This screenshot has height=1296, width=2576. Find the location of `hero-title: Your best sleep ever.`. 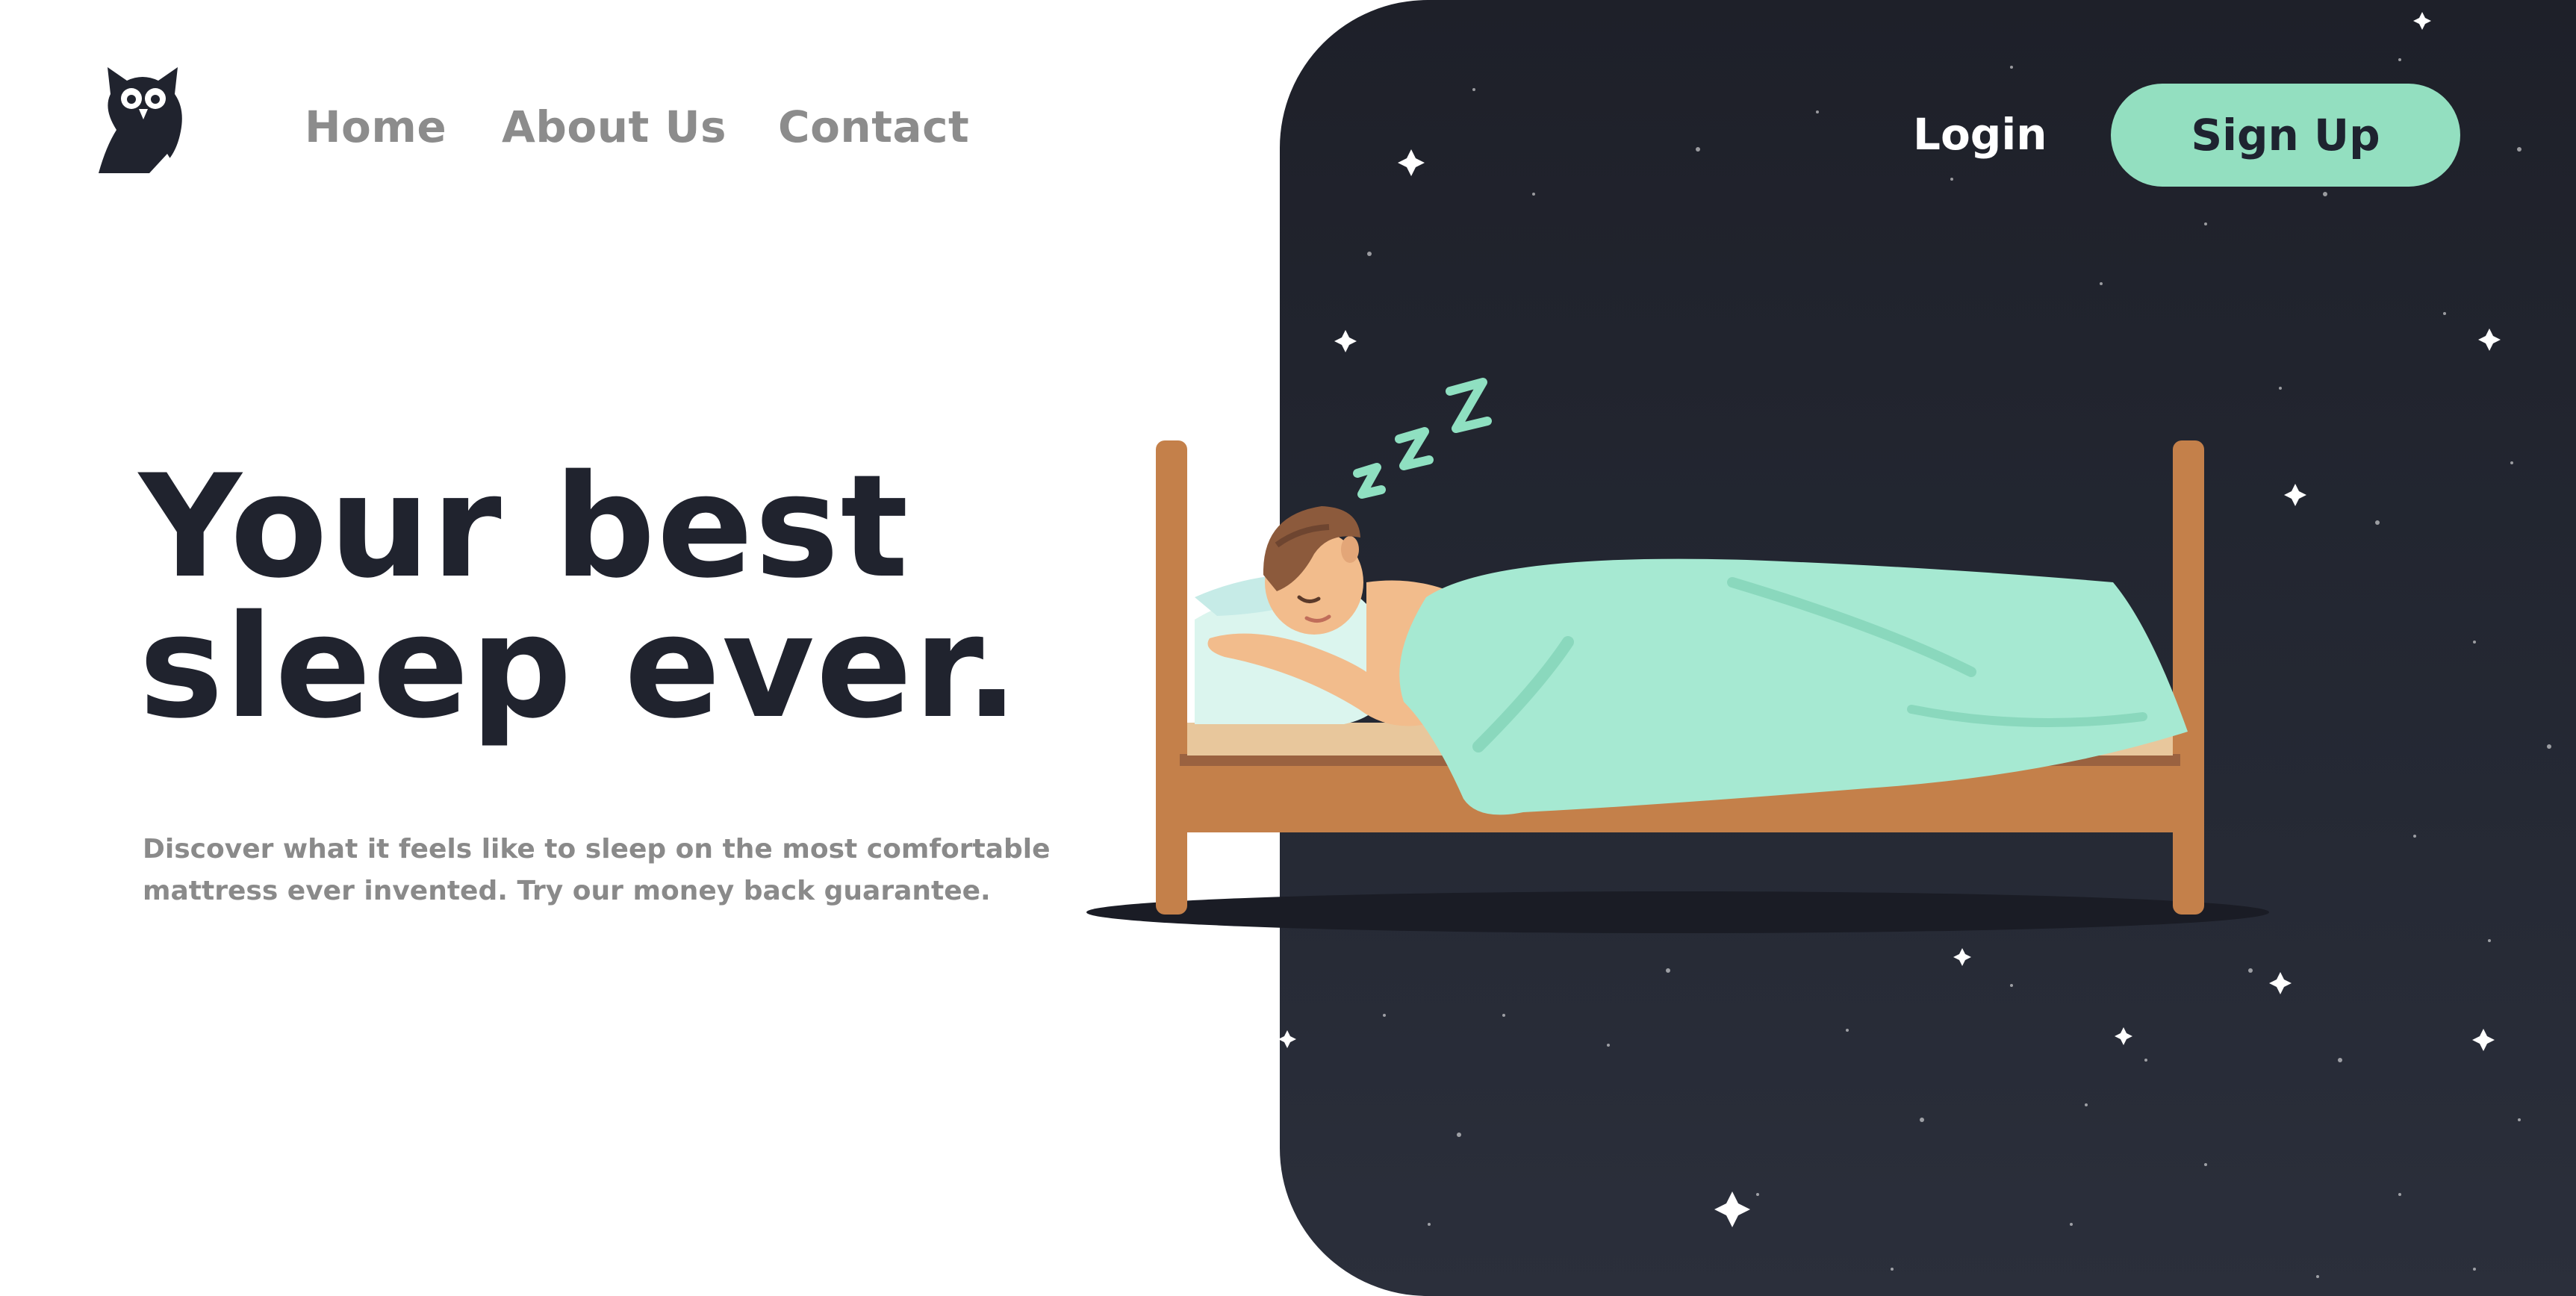

hero-title: Your best sleep ever. is located at coordinates (661, 597).